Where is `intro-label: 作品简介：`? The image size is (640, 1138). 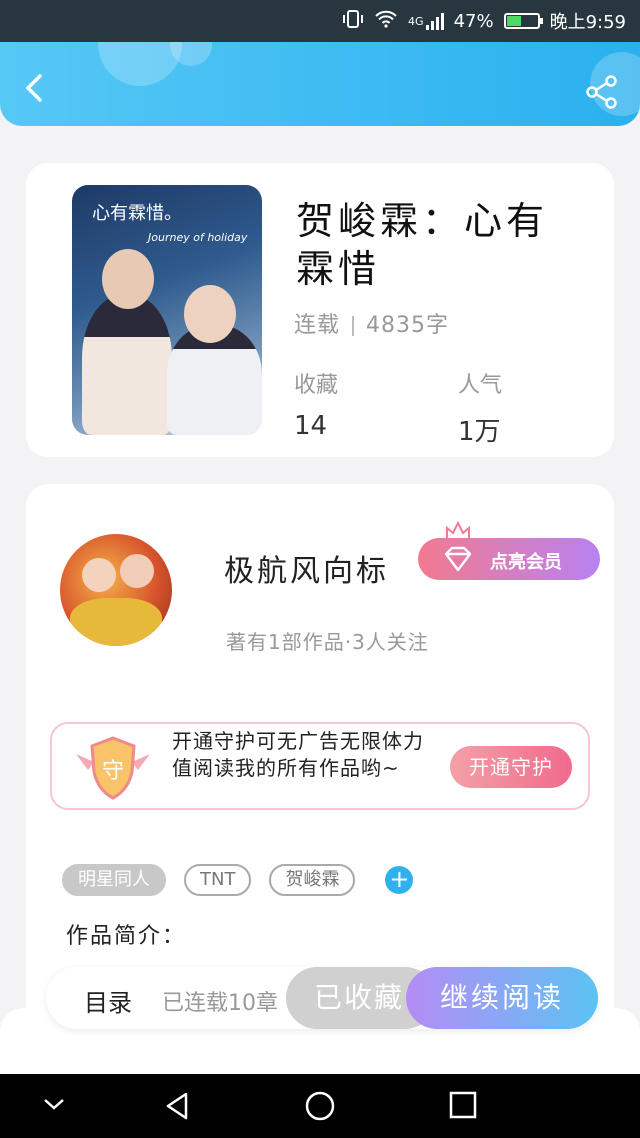
intro-label: 作品简介： is located at coordinates (126, 936).